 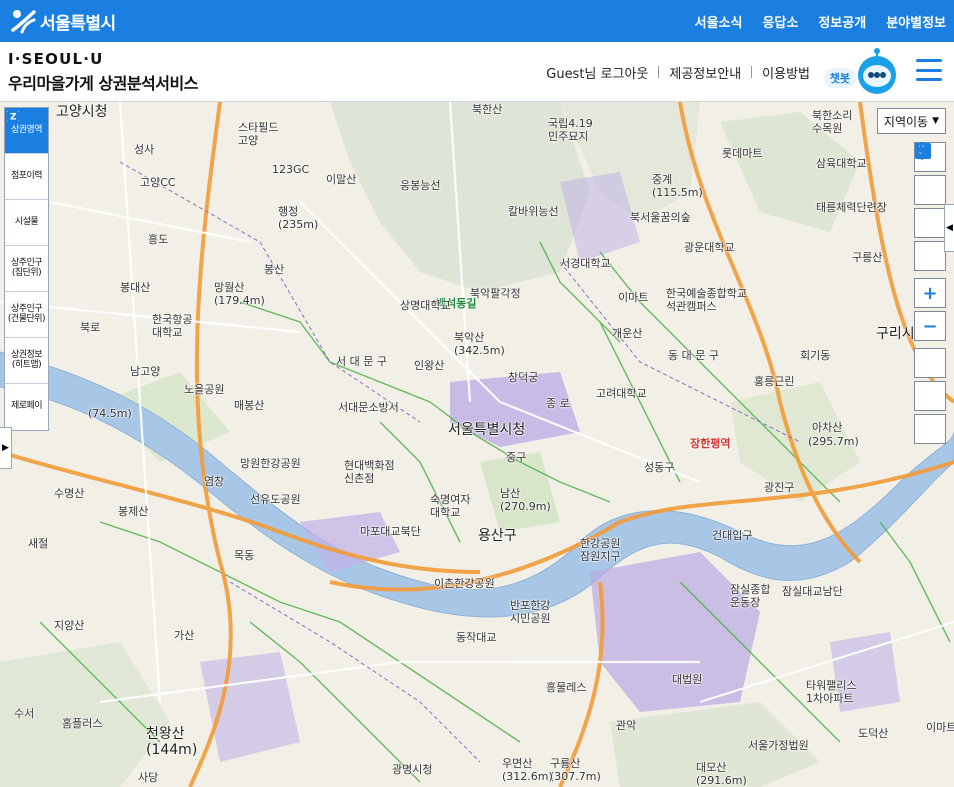 I want to click on seoul-logo: 서울특별시, so click(x=63, y=21).